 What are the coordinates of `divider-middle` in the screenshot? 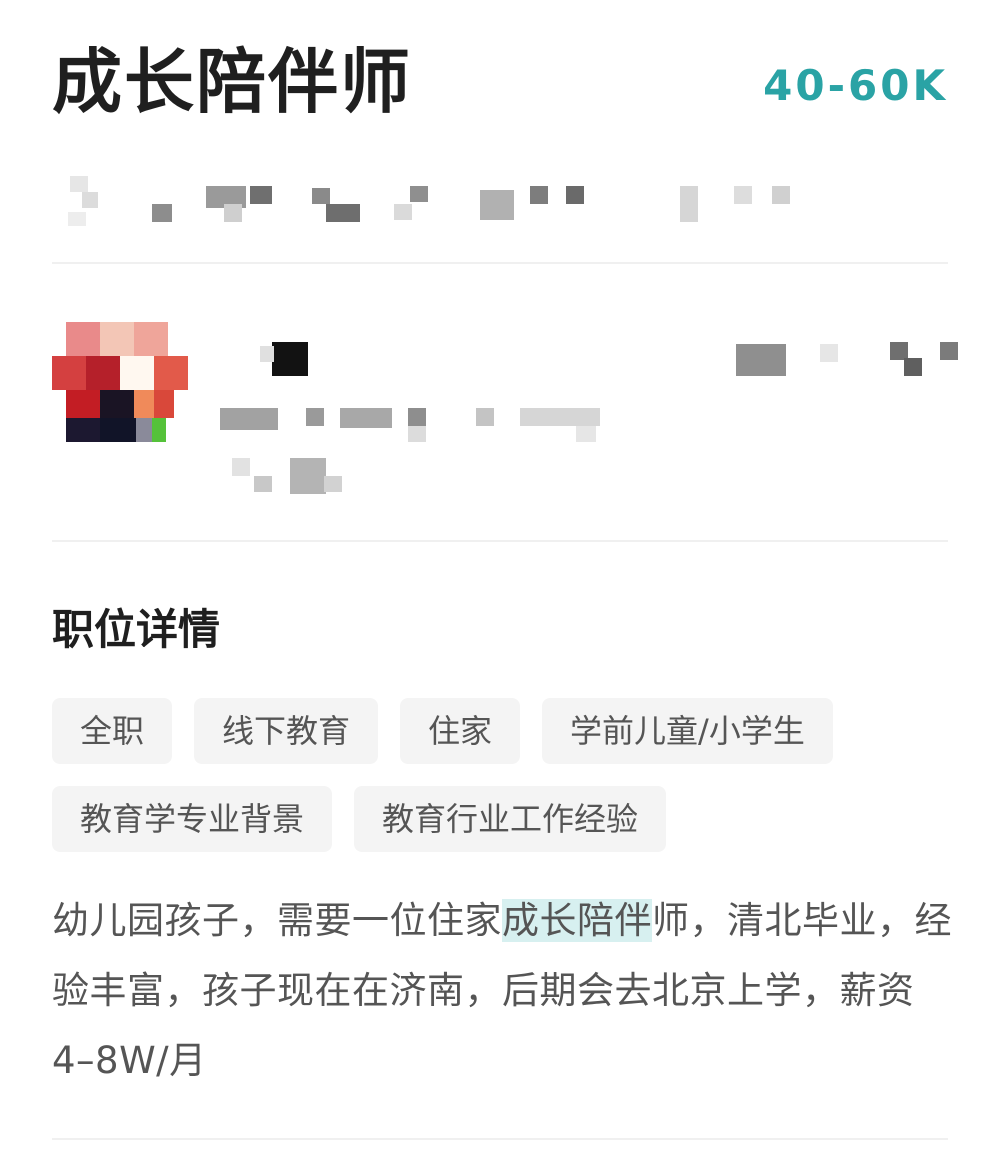 It's located at (500, 541).